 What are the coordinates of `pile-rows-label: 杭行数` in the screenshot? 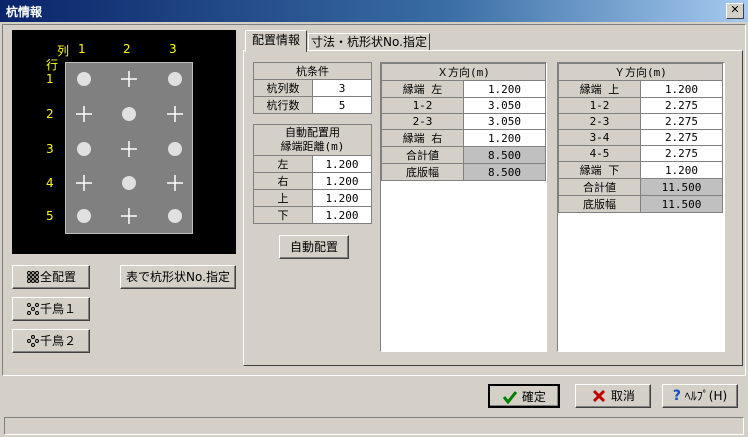 It's located at (283, 105).